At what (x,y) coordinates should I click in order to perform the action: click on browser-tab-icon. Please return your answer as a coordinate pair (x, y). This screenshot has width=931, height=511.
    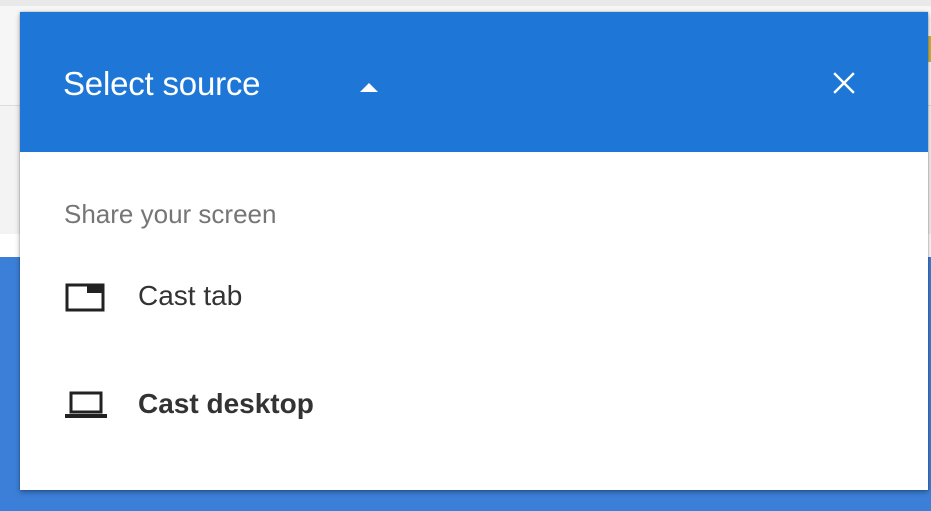
    Looking at the image, I should click on (85, 297).